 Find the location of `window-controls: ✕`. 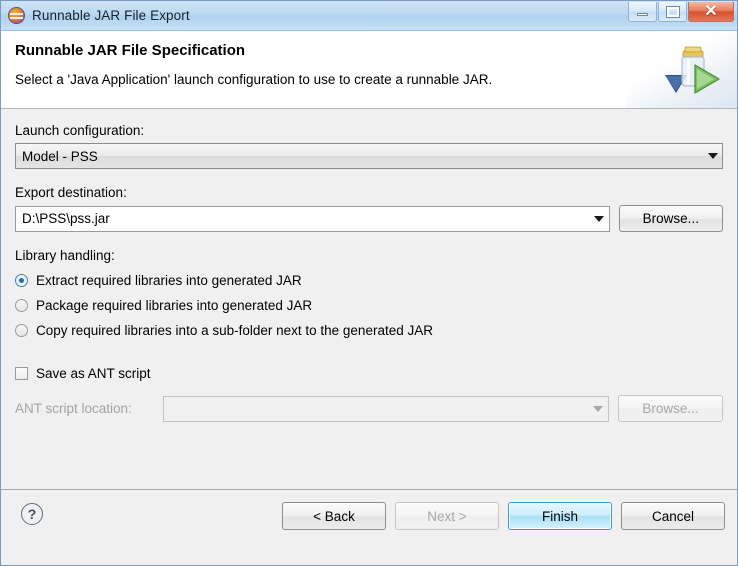

window-controls: ✕ is located at coordinates (680, 12).